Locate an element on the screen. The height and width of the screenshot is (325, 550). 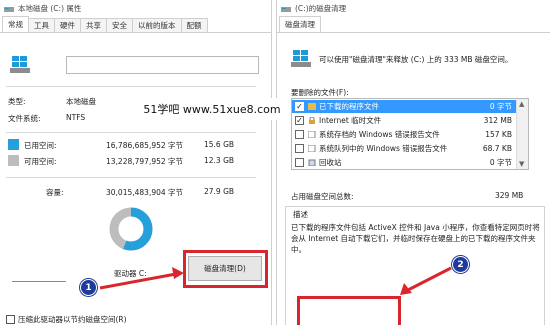
free-space-label: 可用空间: is located at coordinates (40, 161).